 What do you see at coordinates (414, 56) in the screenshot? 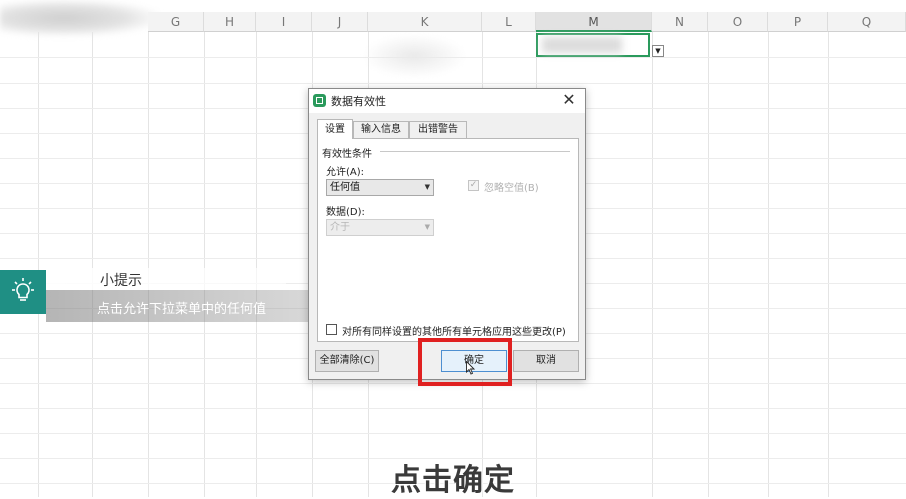
I see `blurred-cell` at bounding box center [414, 56].